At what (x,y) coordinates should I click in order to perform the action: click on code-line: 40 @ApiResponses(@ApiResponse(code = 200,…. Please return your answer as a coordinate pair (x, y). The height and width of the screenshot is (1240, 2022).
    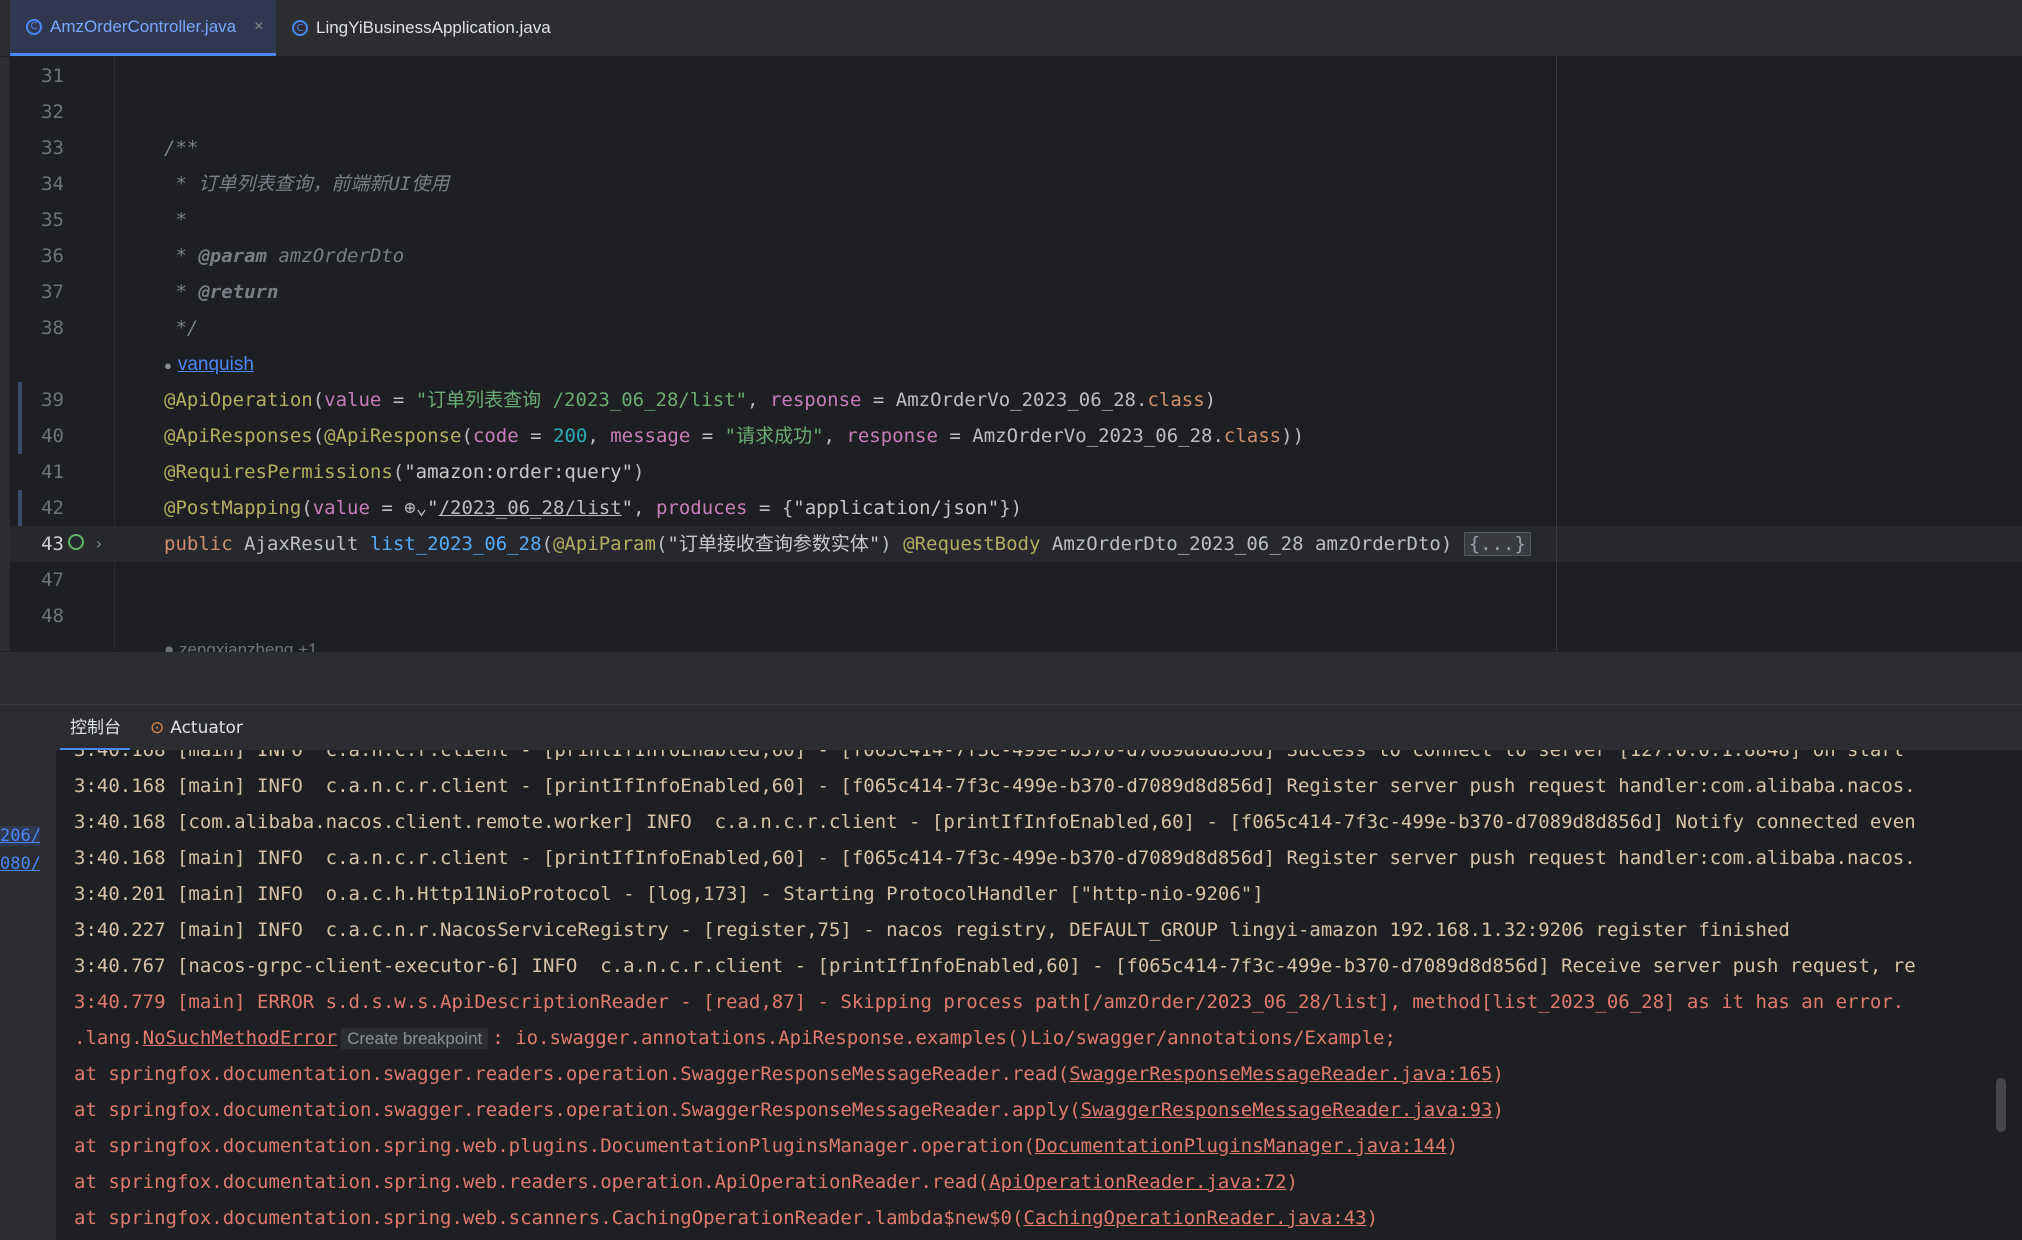
    Looking at the image, I should click on (1015, 436).